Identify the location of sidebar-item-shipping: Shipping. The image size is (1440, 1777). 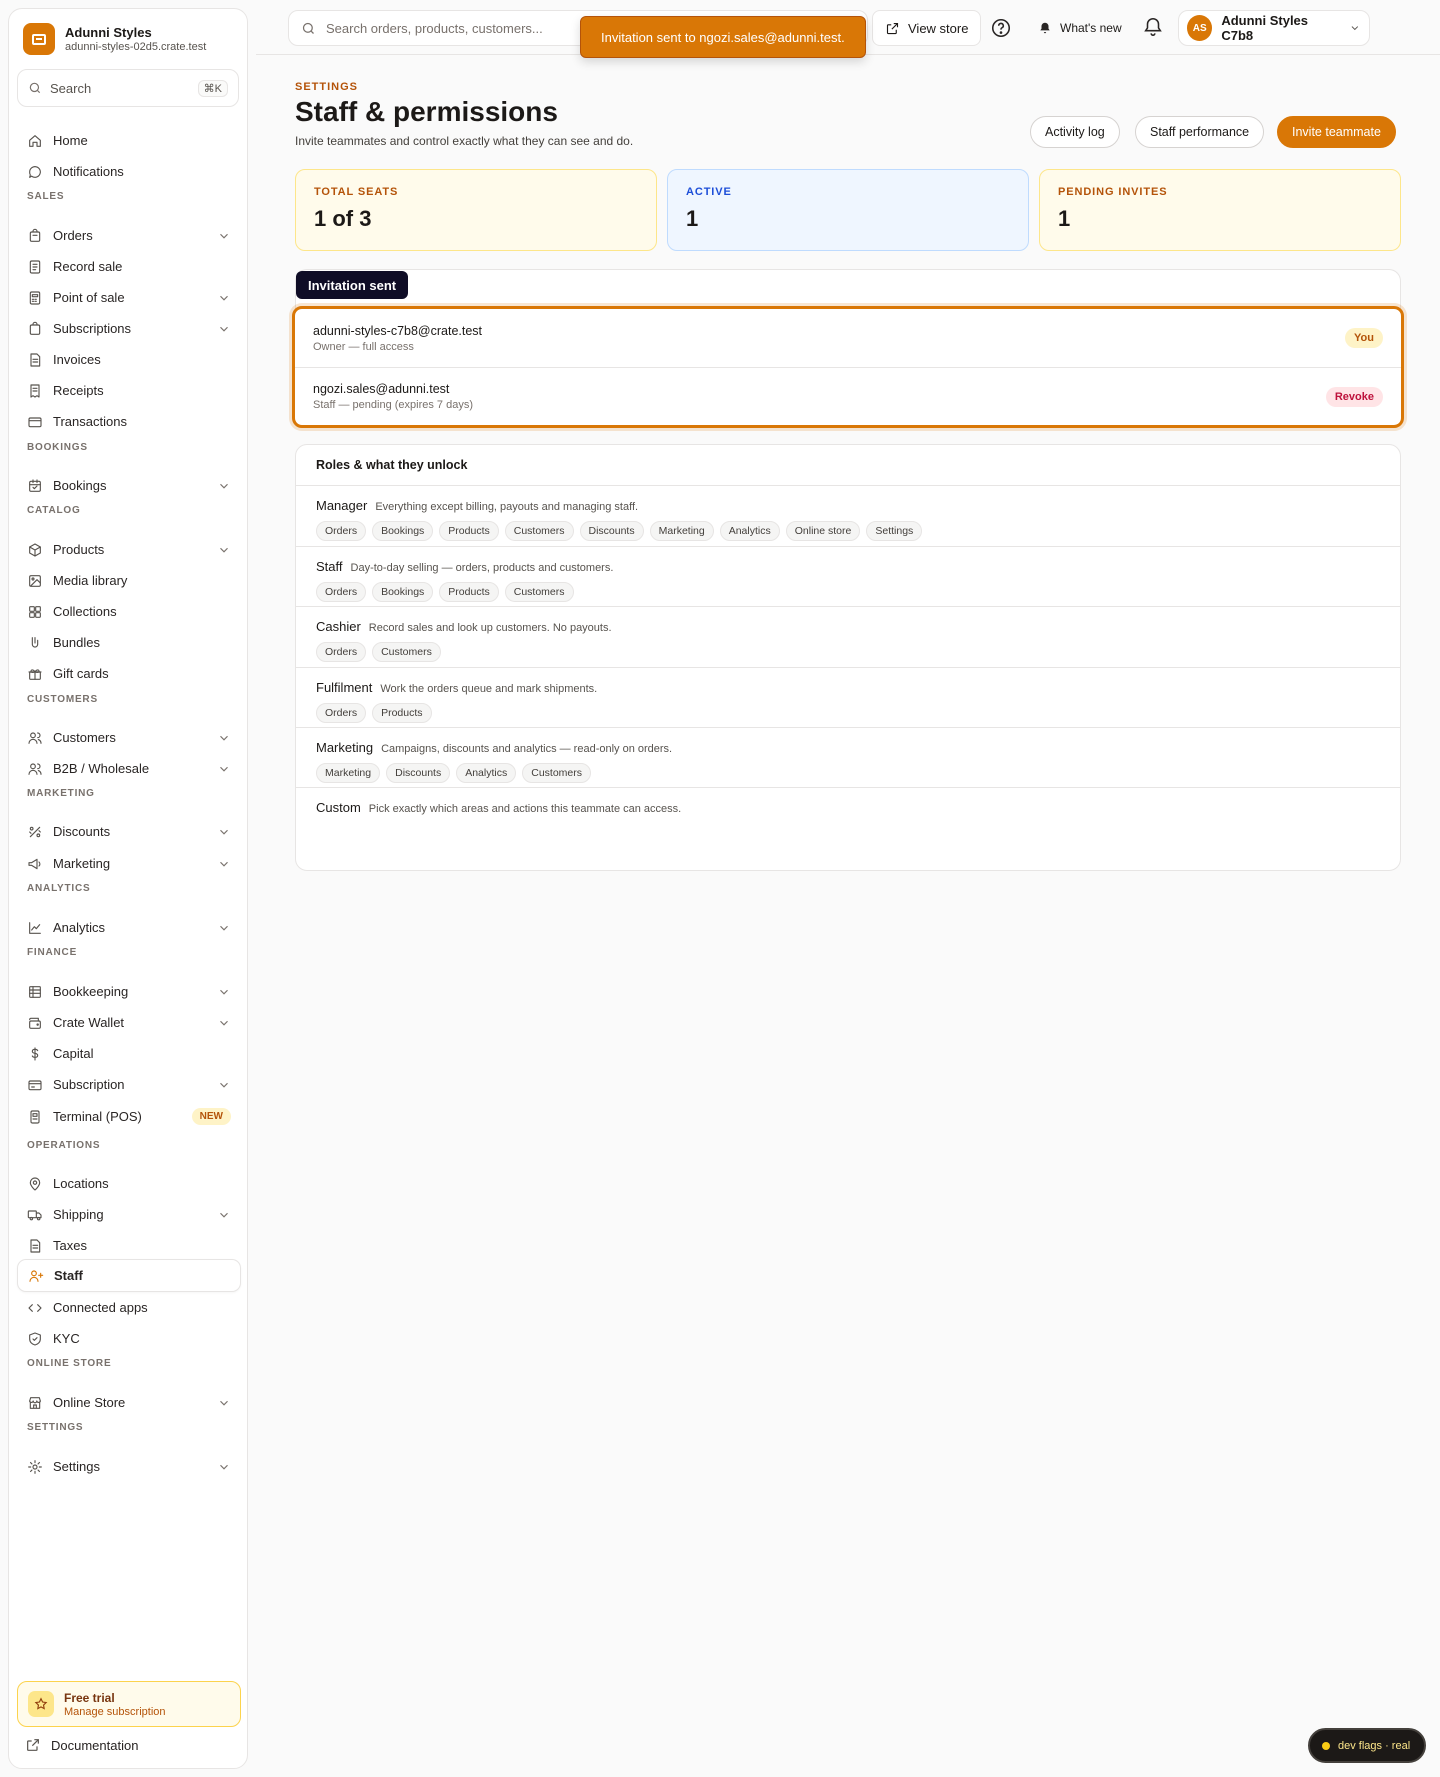
(129, 1214).